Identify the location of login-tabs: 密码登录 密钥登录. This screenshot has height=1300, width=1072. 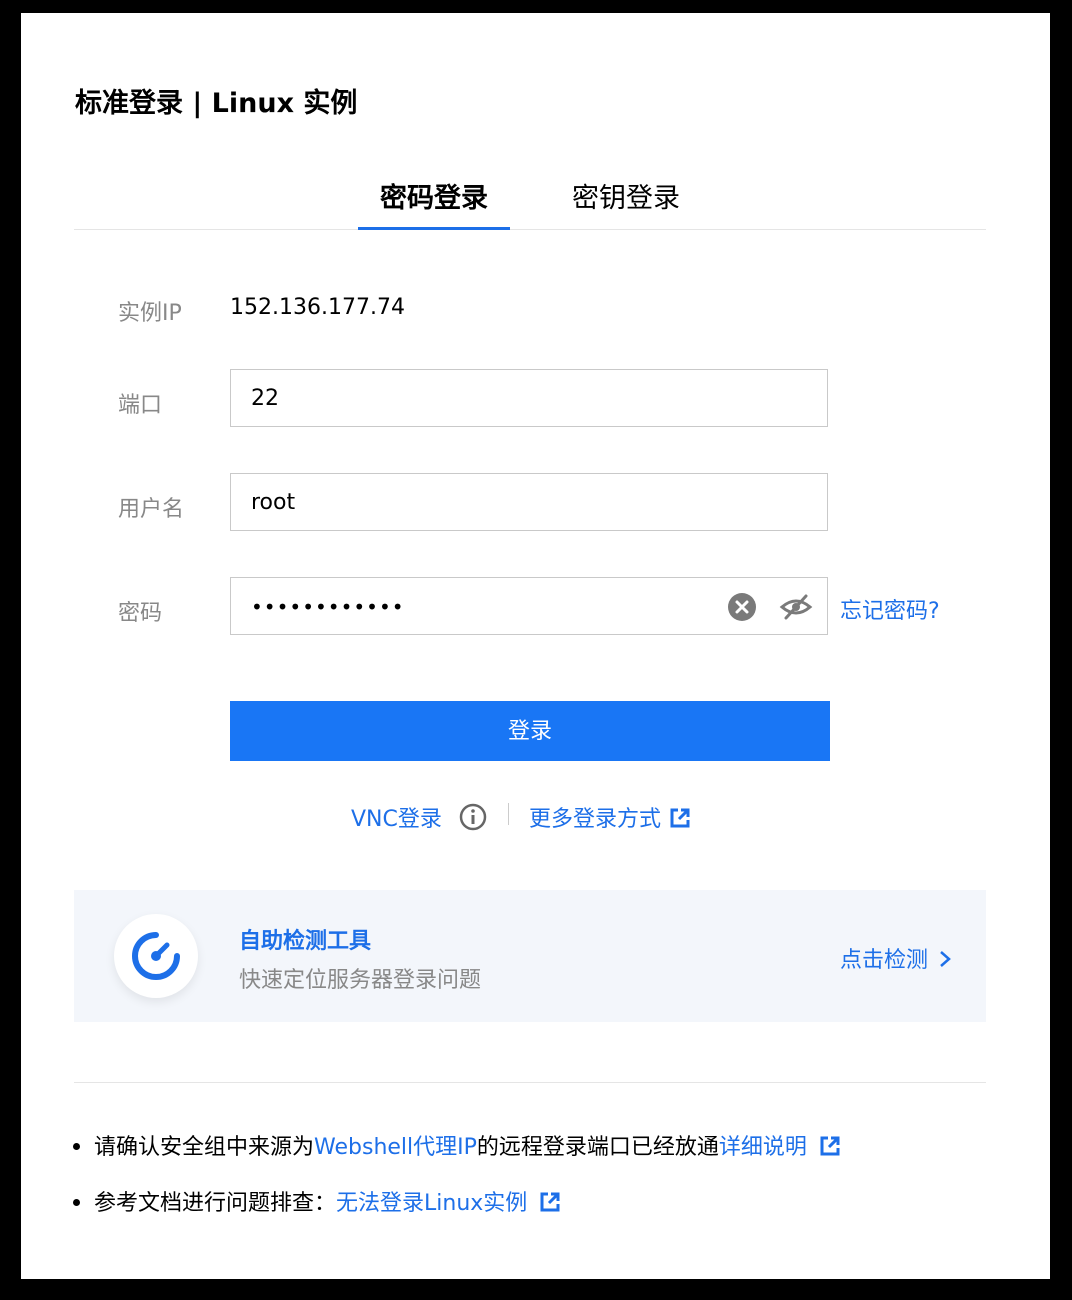
(530, 204).